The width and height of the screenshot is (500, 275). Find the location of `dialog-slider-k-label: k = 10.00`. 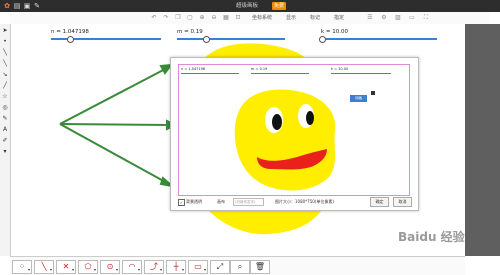

dialog-slider-k-label: k = 10.00 is located at coordinates (340, 69).